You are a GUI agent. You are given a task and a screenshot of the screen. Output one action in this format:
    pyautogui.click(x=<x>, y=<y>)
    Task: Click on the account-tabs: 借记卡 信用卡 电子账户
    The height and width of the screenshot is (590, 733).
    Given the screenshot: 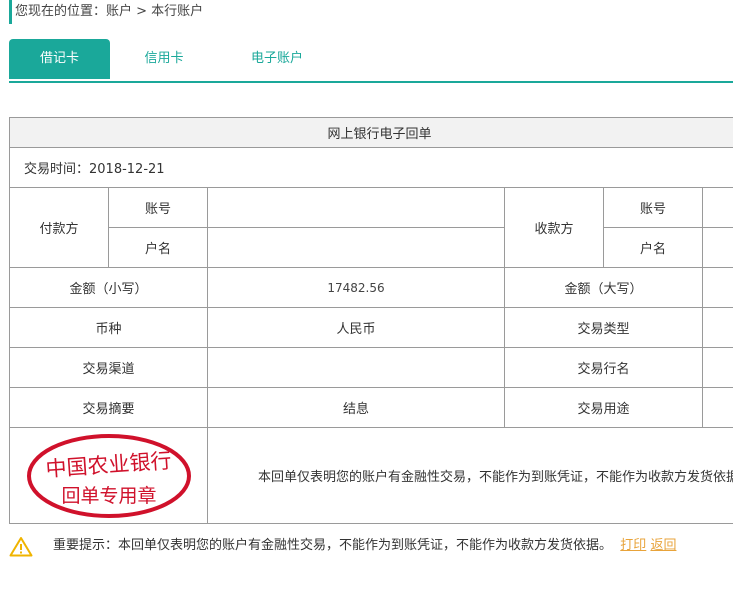 What is the action you would take?
    pyautogui.click(x=371, y=61)
    